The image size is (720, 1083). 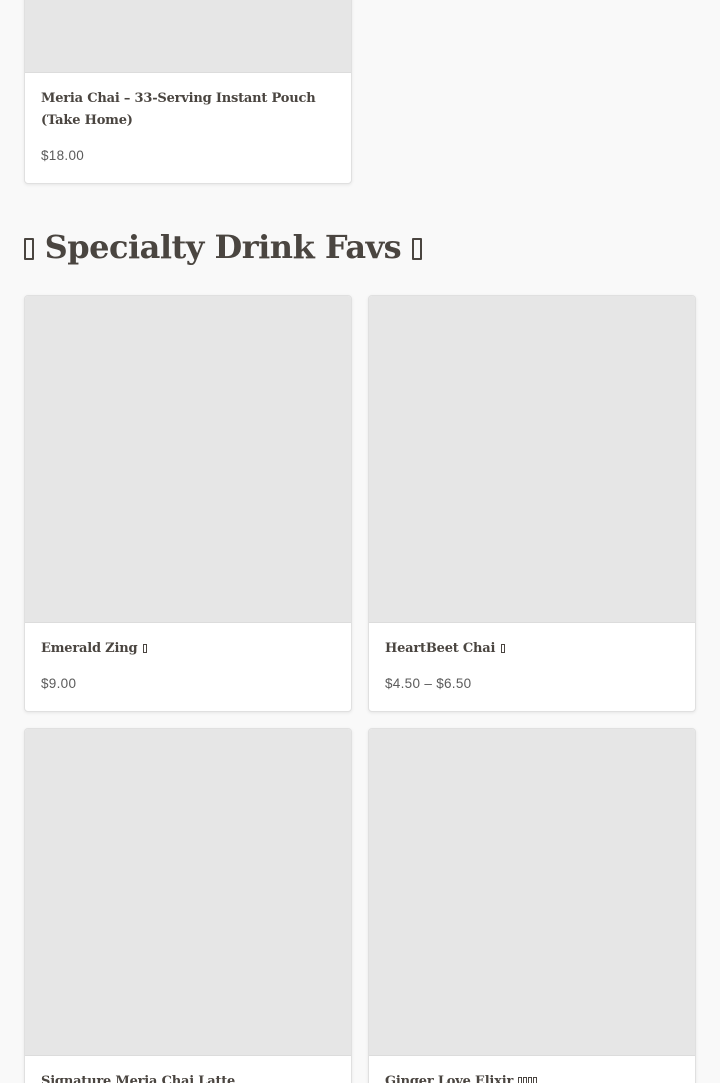 What do you see at coordinates (59, 683) in the screenshot?
I see `product-price: $9.00` at bounding box center [59, 683].